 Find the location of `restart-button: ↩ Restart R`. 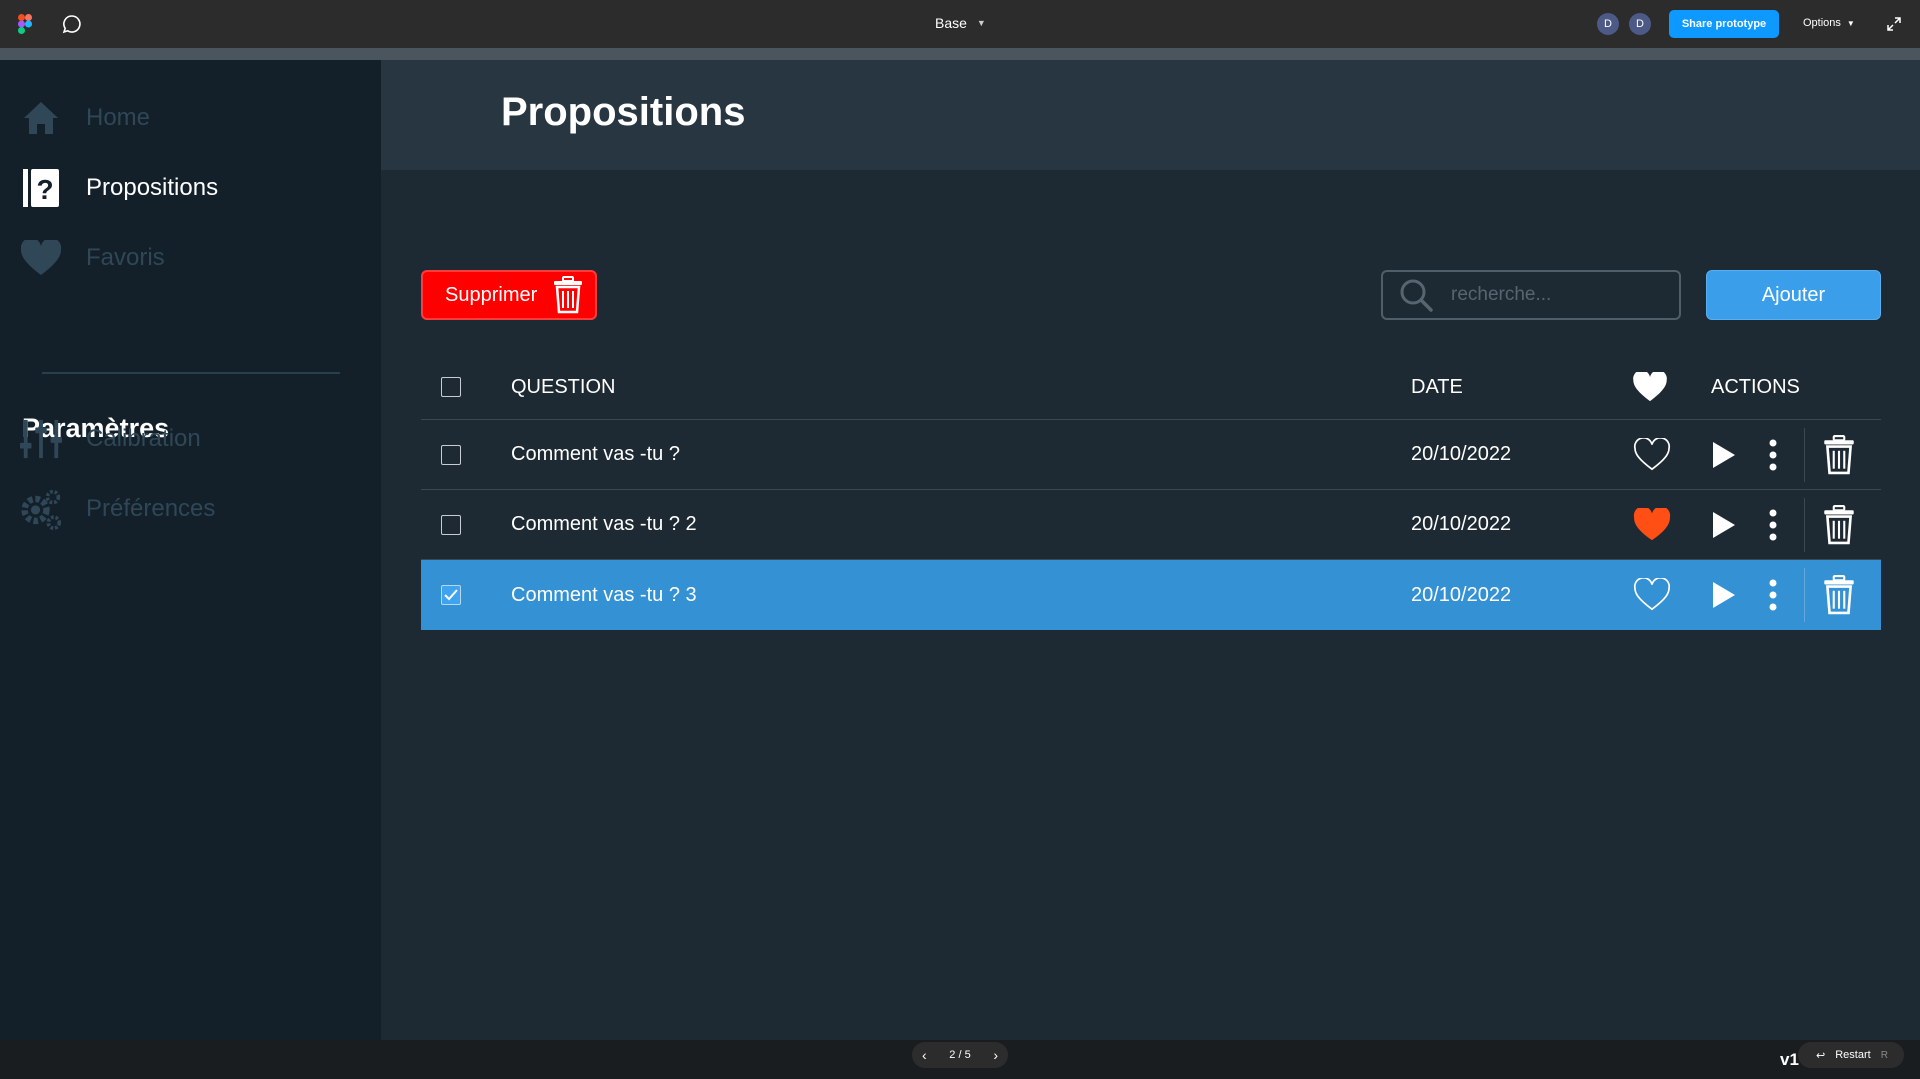

restart-button: ↩ Restart R is located at coordinates (1851, 1055).